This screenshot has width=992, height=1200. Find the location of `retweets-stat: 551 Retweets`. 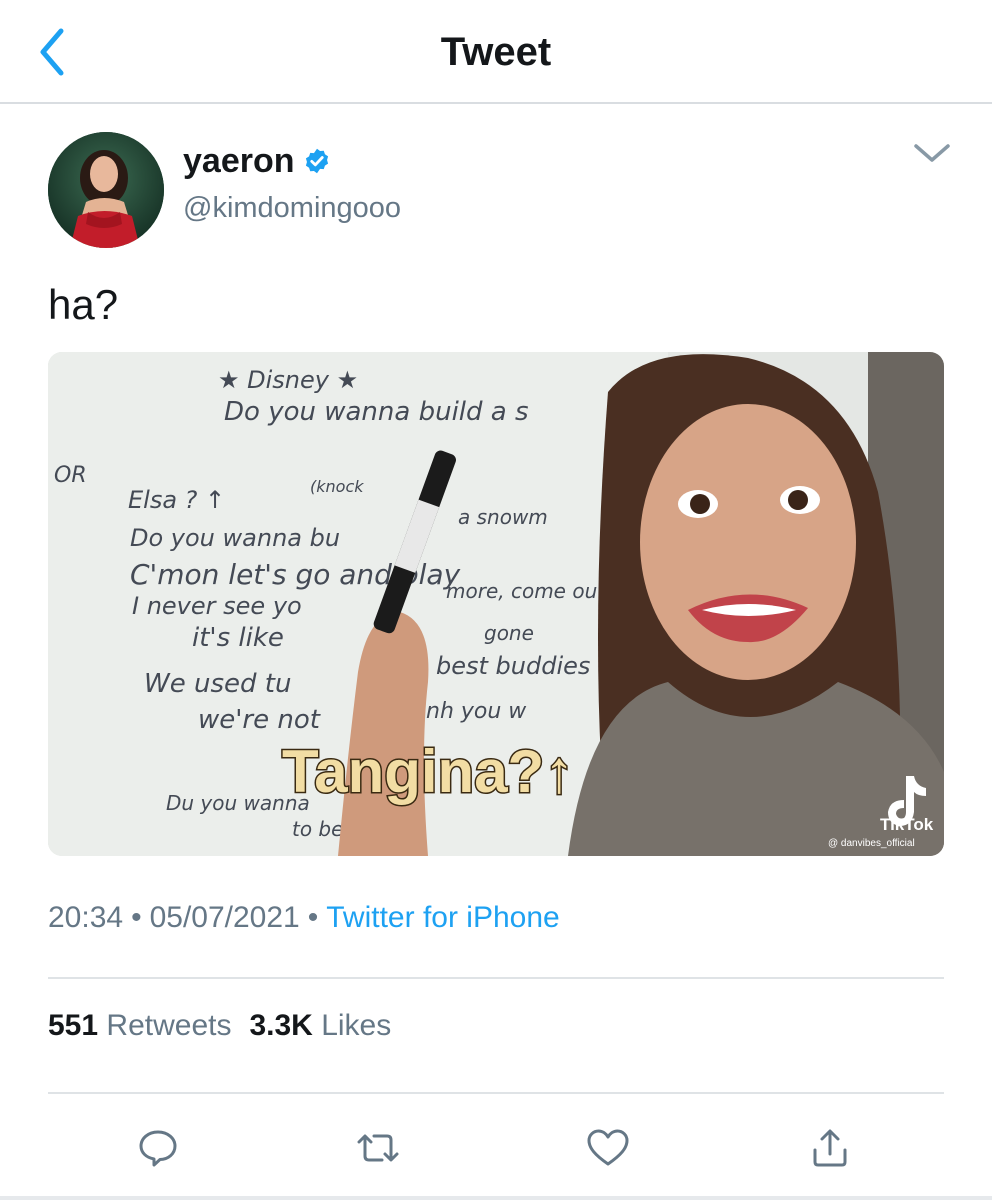

retweets-stat: 551 Retweets is located at coordinates (139, 1025).